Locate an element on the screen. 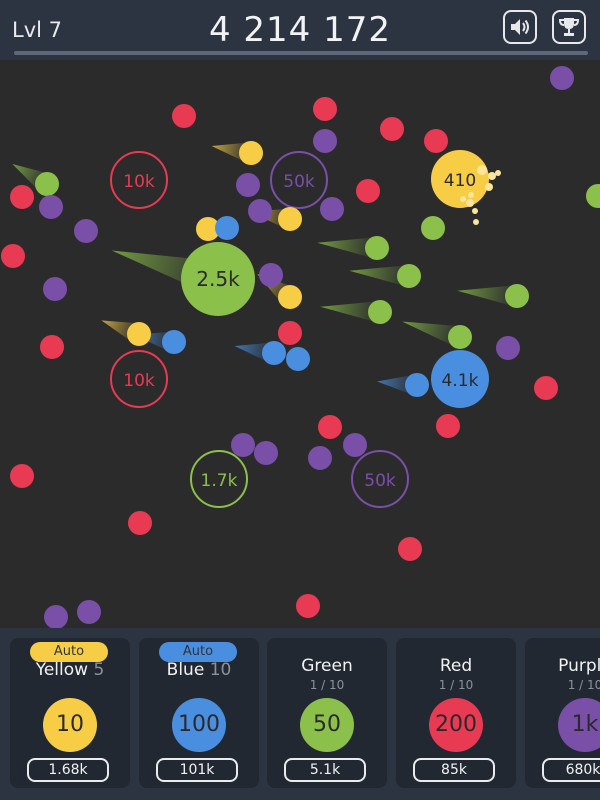 The image size is (600, 800). sound-button is located at coordinates (520, 27).